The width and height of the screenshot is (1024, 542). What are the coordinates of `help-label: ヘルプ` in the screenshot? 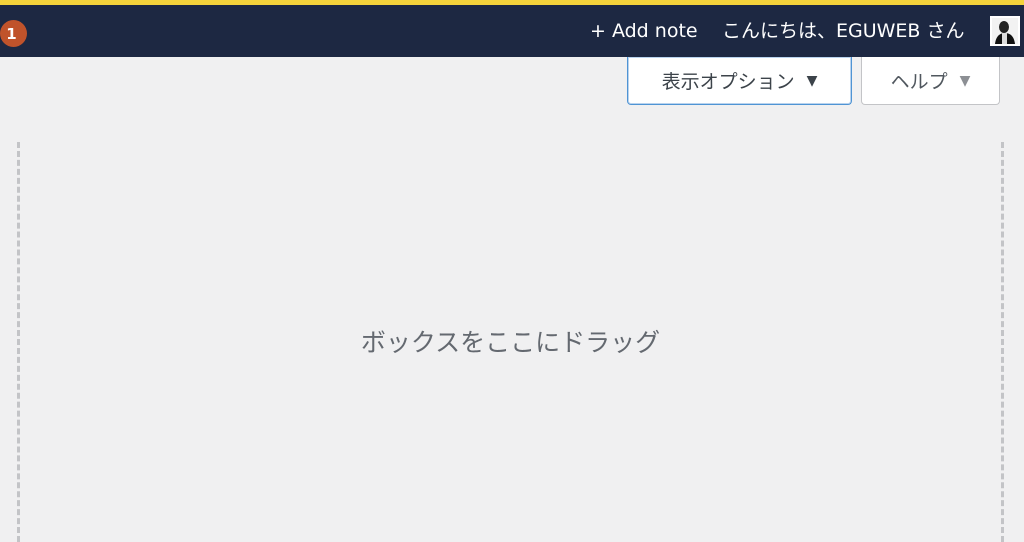 It's located at (919, 82).